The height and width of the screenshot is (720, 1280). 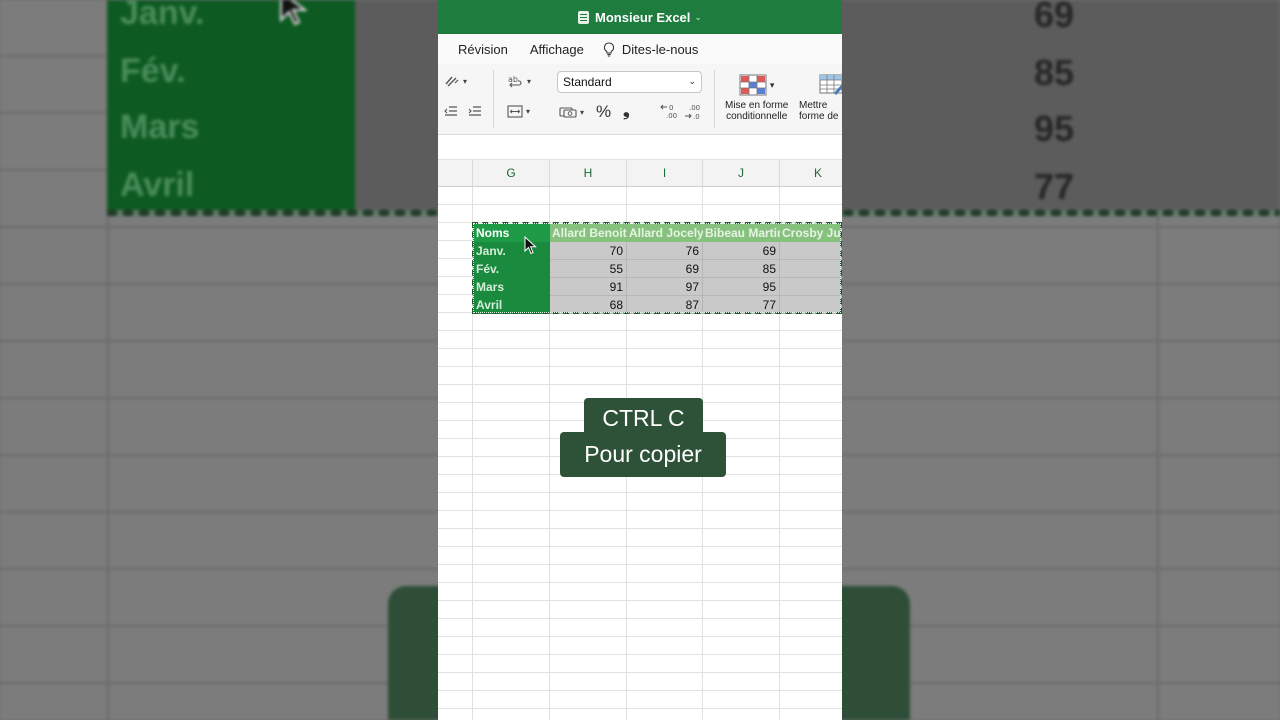 I want to click on orientation-button: ▾, so click(x=455, y=81).